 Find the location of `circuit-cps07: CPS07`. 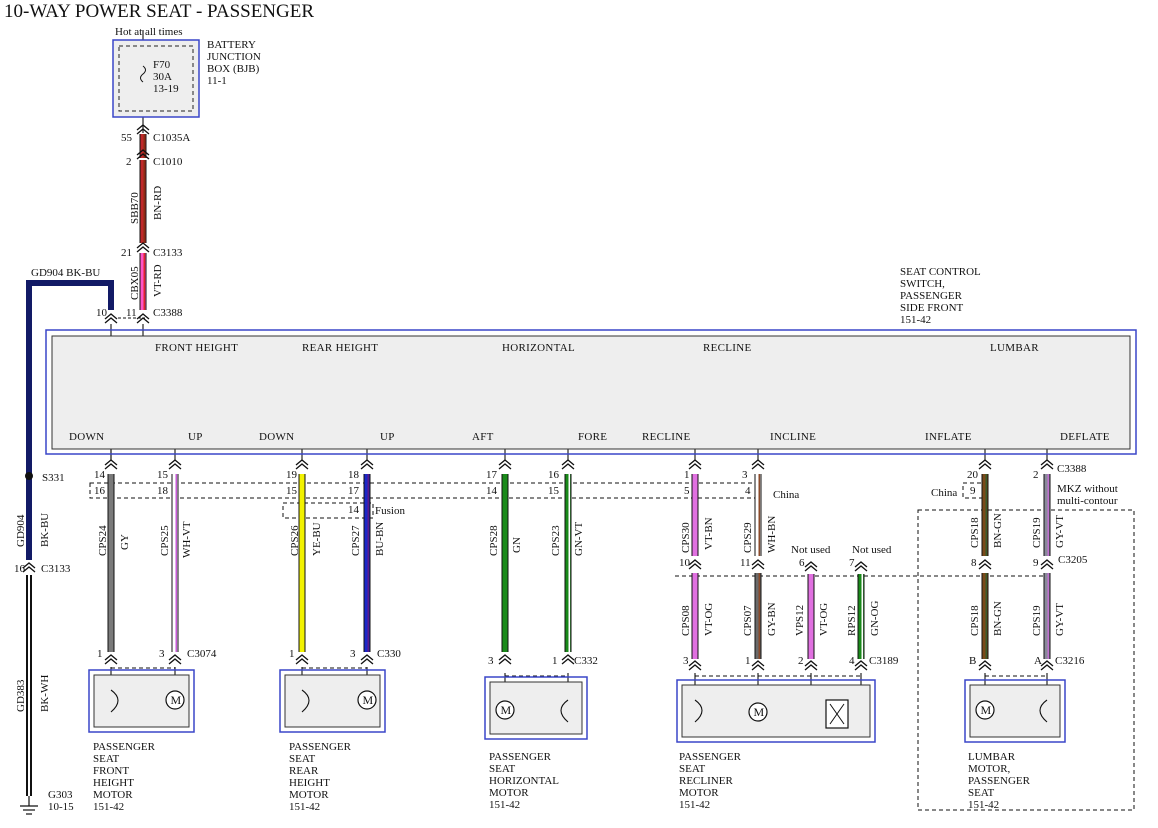

circuit-cps07: CPS07 is located at coordinates (748, 620).